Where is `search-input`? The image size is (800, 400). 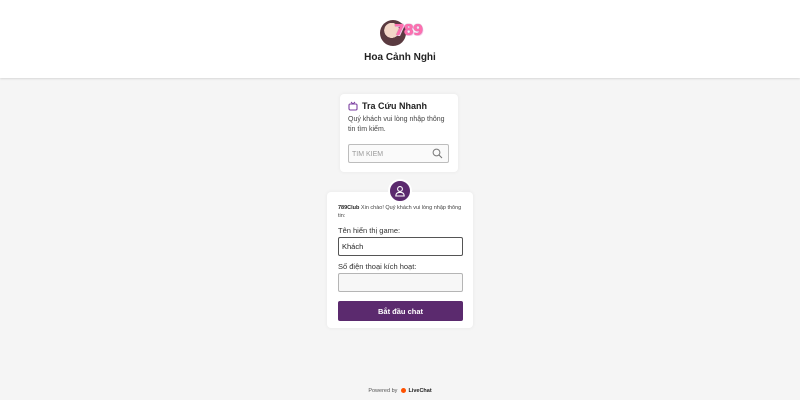
search-input is located at coordinates (390, 154).